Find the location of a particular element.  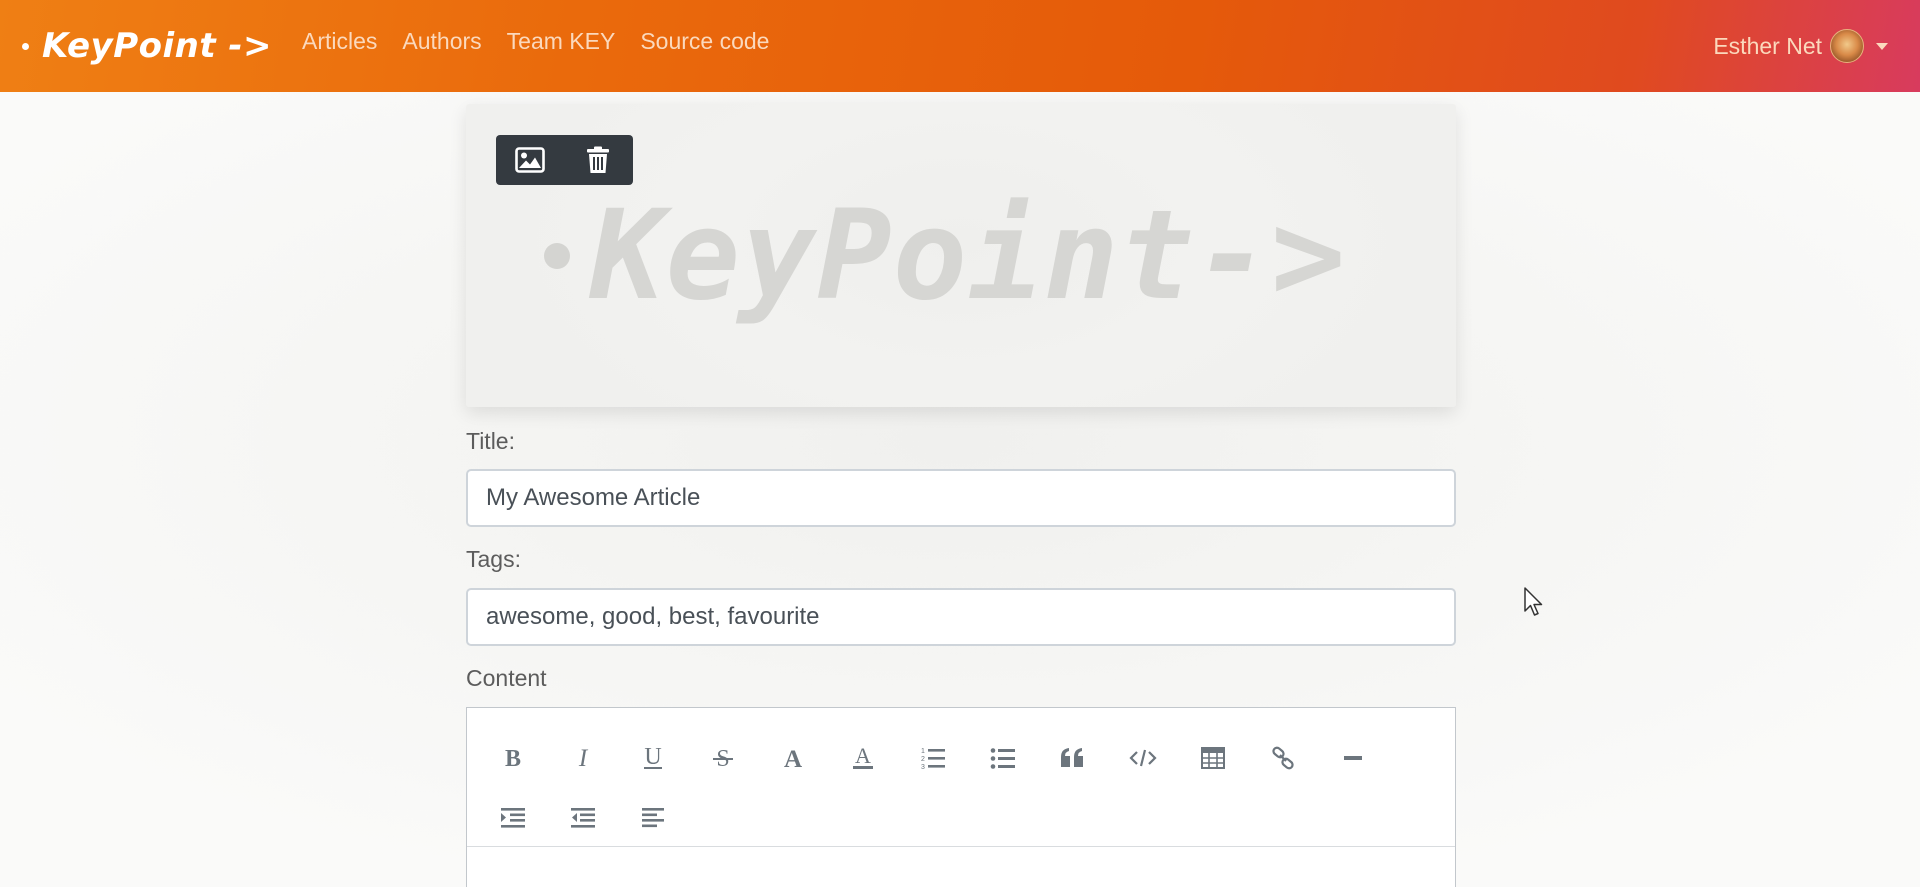

blockquote-button is located at coordinates (1073, 758).